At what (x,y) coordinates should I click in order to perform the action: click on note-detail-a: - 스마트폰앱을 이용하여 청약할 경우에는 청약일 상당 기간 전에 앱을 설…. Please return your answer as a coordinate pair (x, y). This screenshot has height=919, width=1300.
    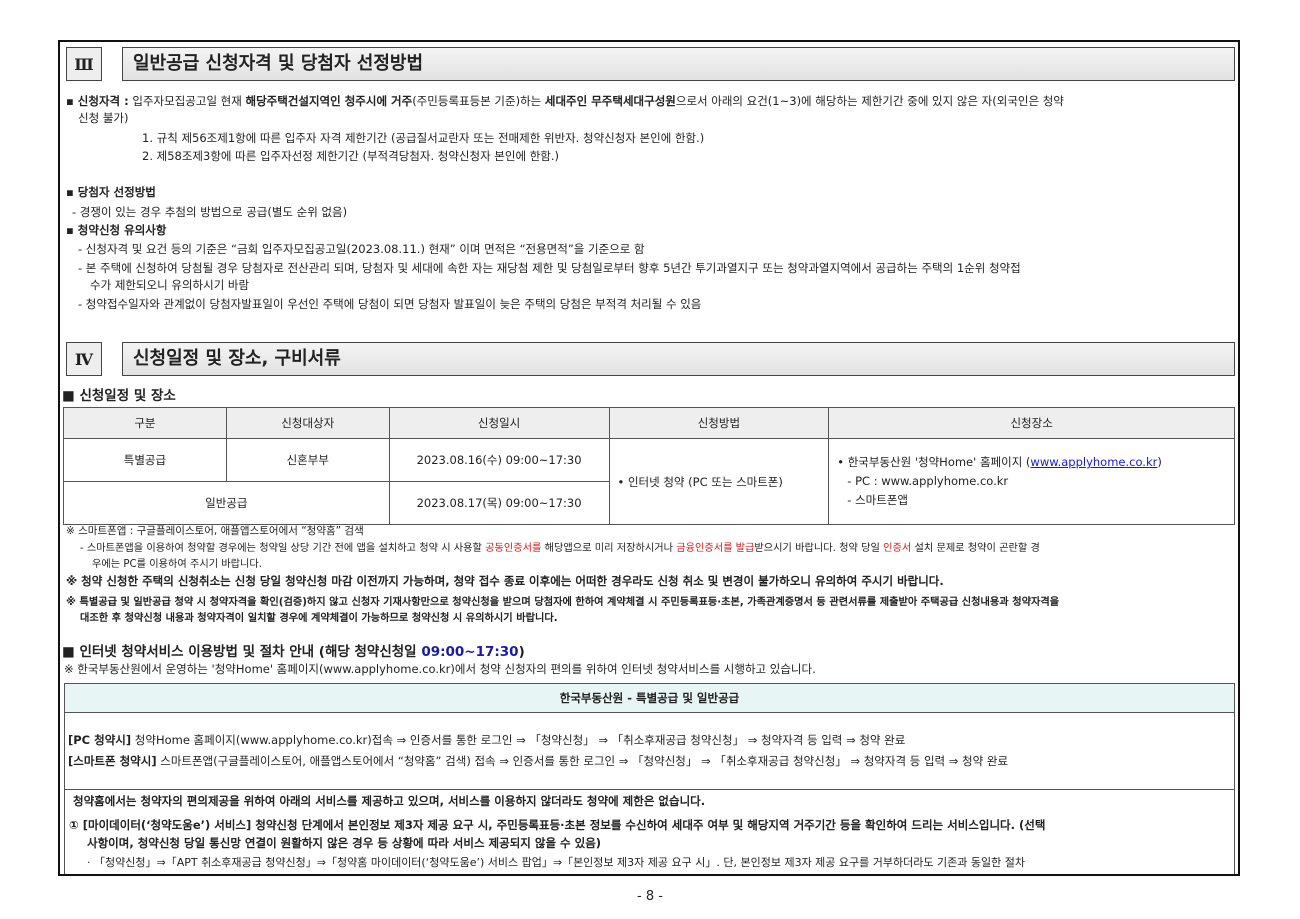
    Looking at the image, I should click on (283, 548).